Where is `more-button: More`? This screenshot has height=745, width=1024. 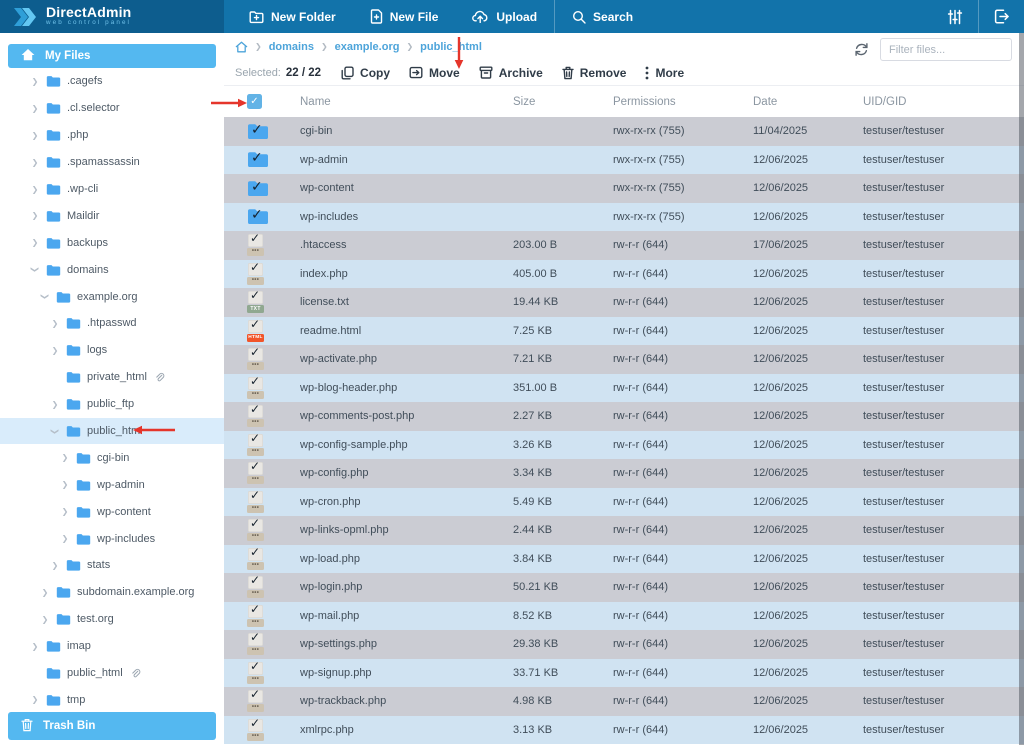 more-button: More is located at coordinates (664, 73).